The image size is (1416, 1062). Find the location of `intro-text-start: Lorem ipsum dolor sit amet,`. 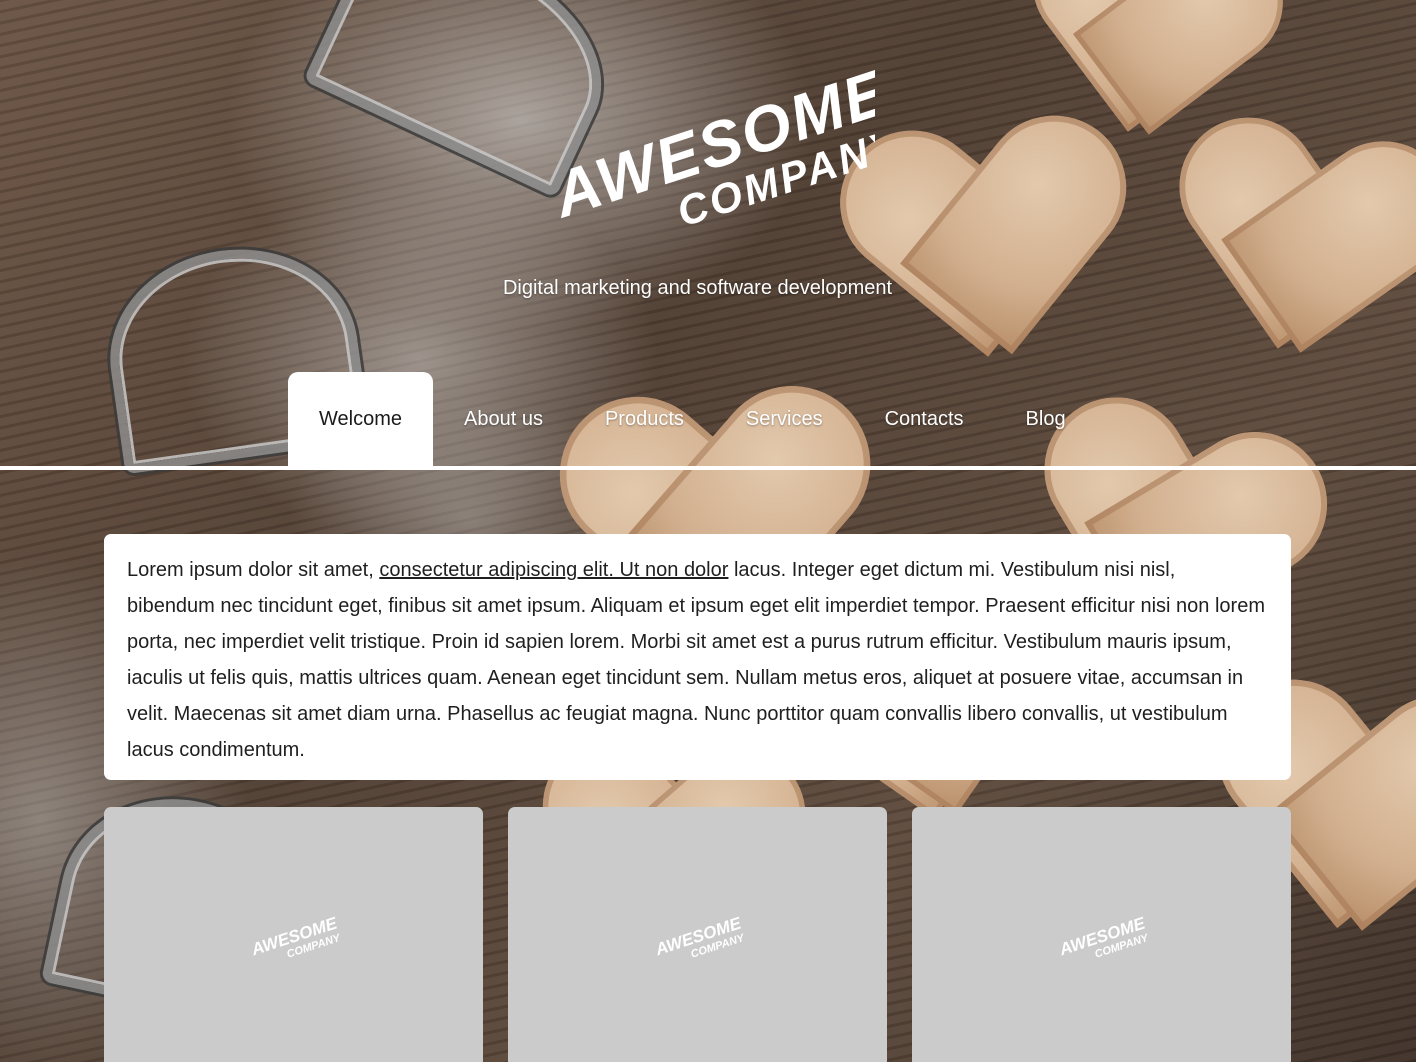

intro-text-start: Lorem ipsum dolor sit amet, is located at coordinates (253, 570).